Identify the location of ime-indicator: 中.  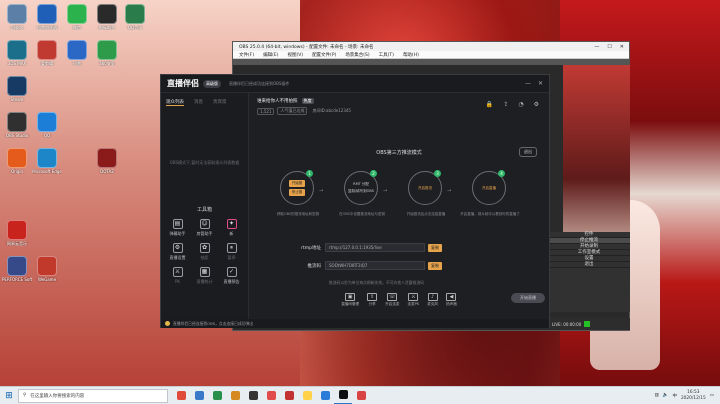
(674, 396).